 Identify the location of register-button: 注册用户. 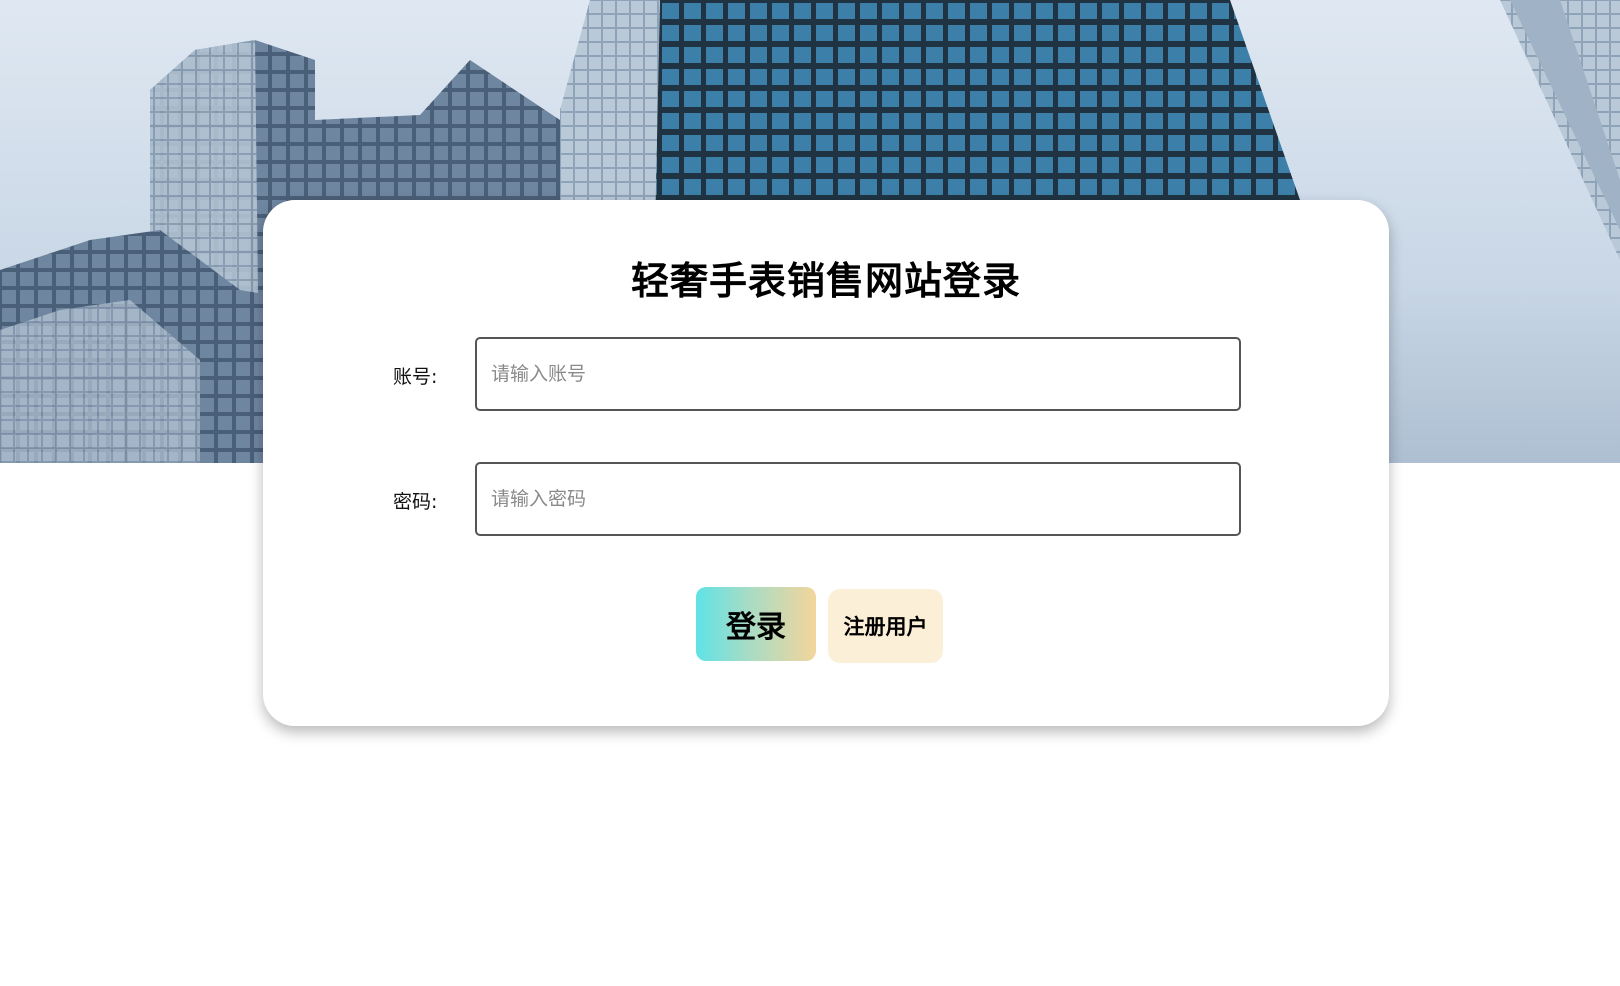
(885, 626).